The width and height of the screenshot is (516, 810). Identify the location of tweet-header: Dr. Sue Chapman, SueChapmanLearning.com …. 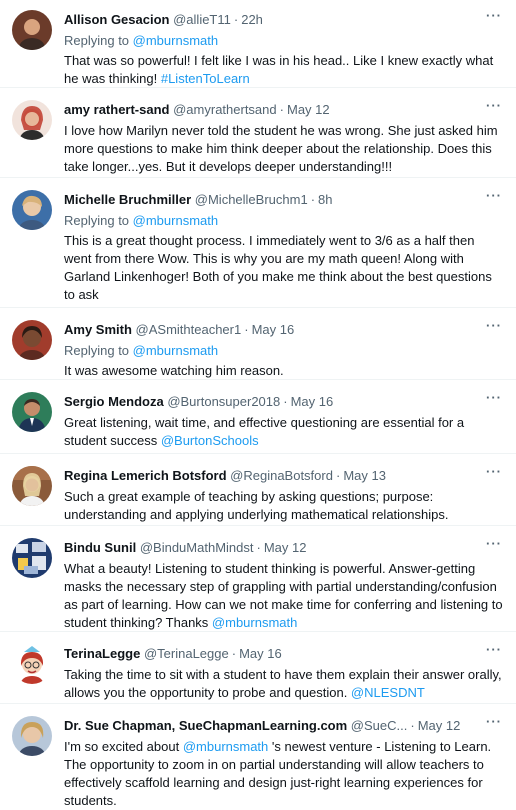
(284, 726).